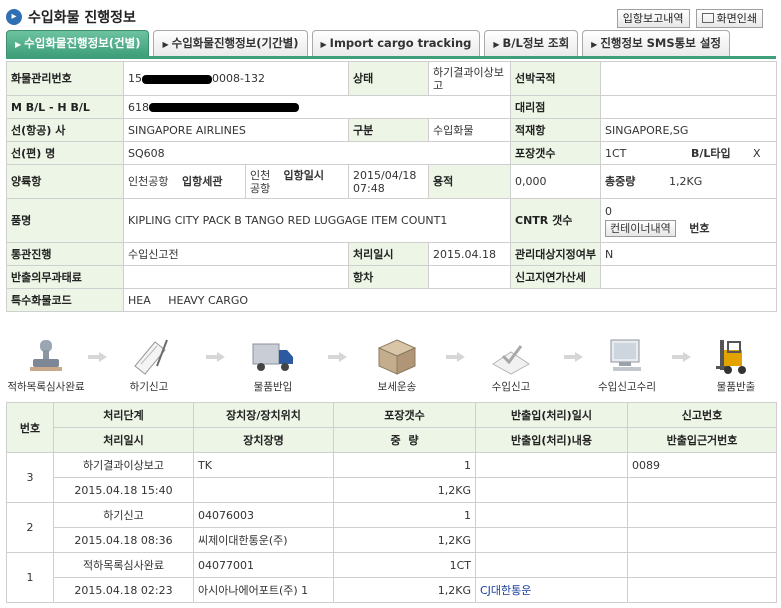 This screenshot has height=608, width=781. Describe the element at coordinates (653, 18) in the screenshot. I see `entry-report-button: 입항보고내역` at that location.